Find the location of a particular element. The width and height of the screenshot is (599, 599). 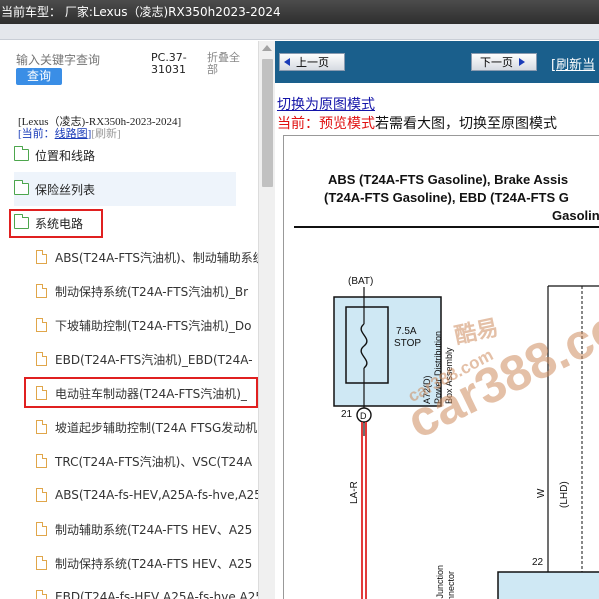

scroll-thumb is located at coordinates (267, 123).